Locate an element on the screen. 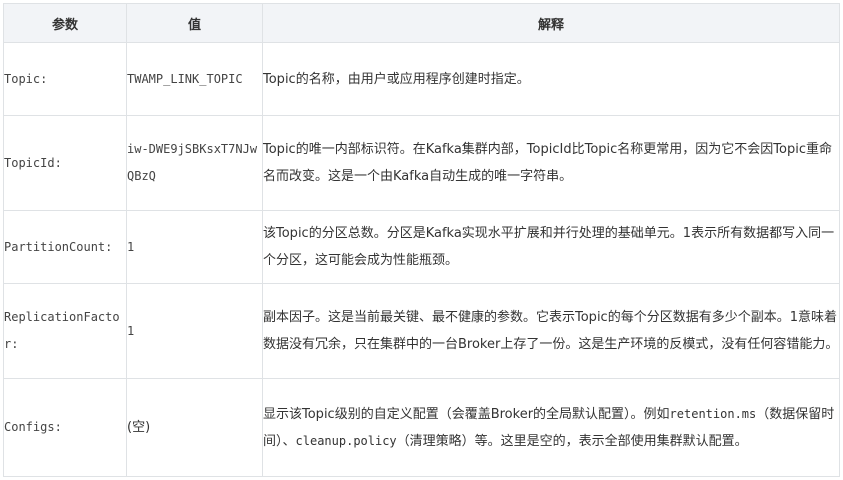  explanation-text: Topic的名称，由用户或应用程序创建时指定。 is located at coordinates (396, 79).